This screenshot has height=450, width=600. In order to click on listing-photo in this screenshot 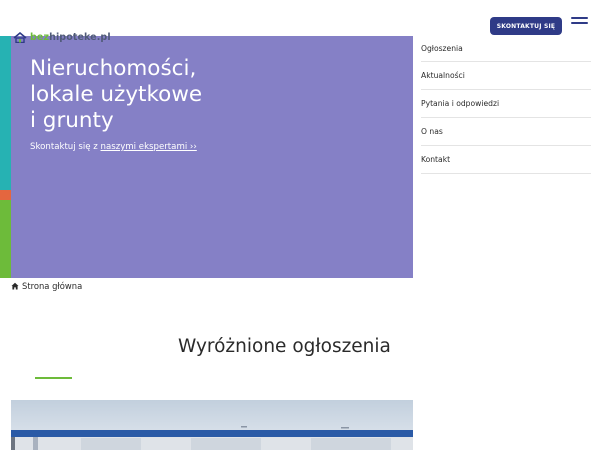, I will do `click(212, 425)`.